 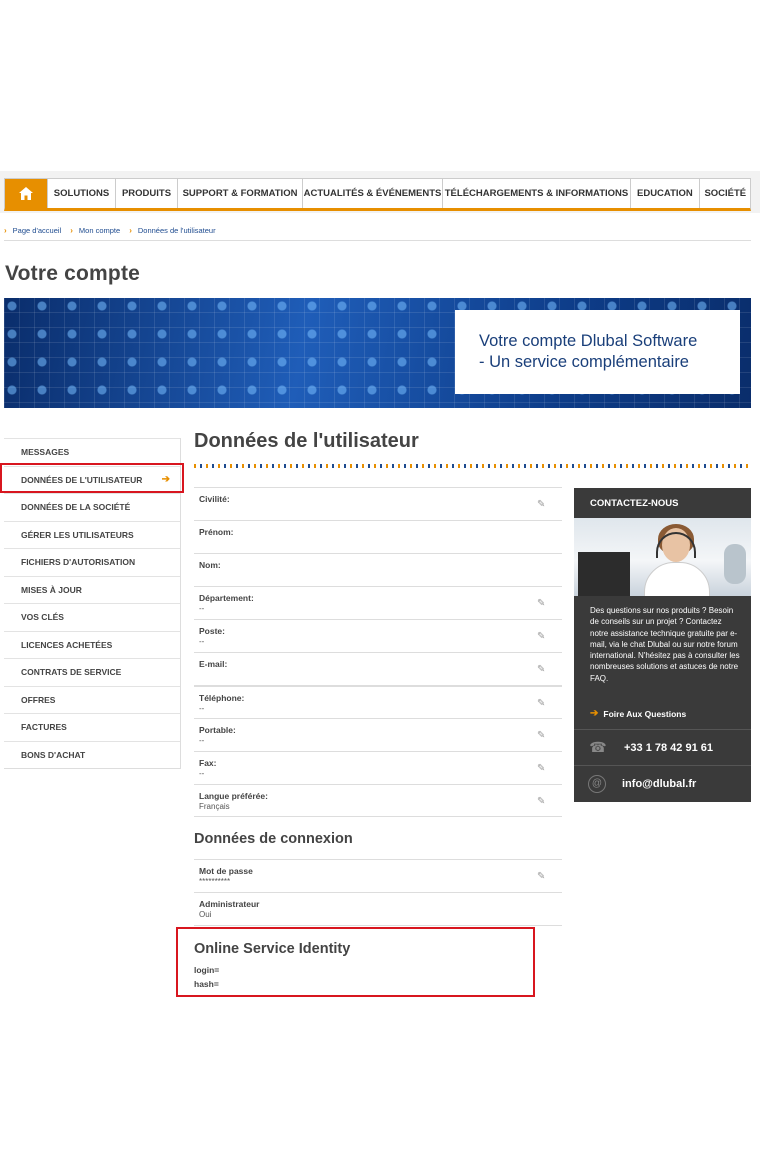 I want to click on contact-phone-row: ☎ +33 1 78 42 91 61, so click(x=662, y=747).